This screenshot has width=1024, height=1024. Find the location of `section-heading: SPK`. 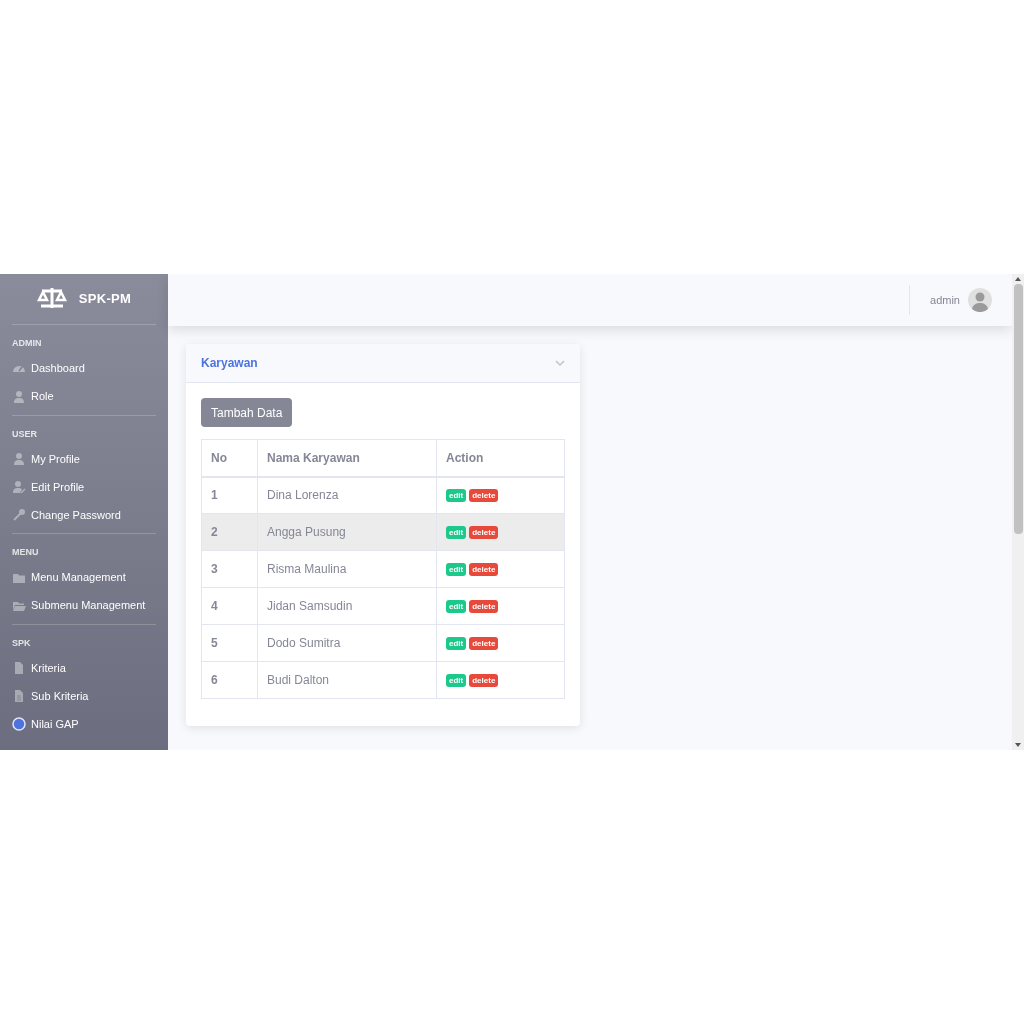

section-heading: SPK is located at coordinates (22, 643).